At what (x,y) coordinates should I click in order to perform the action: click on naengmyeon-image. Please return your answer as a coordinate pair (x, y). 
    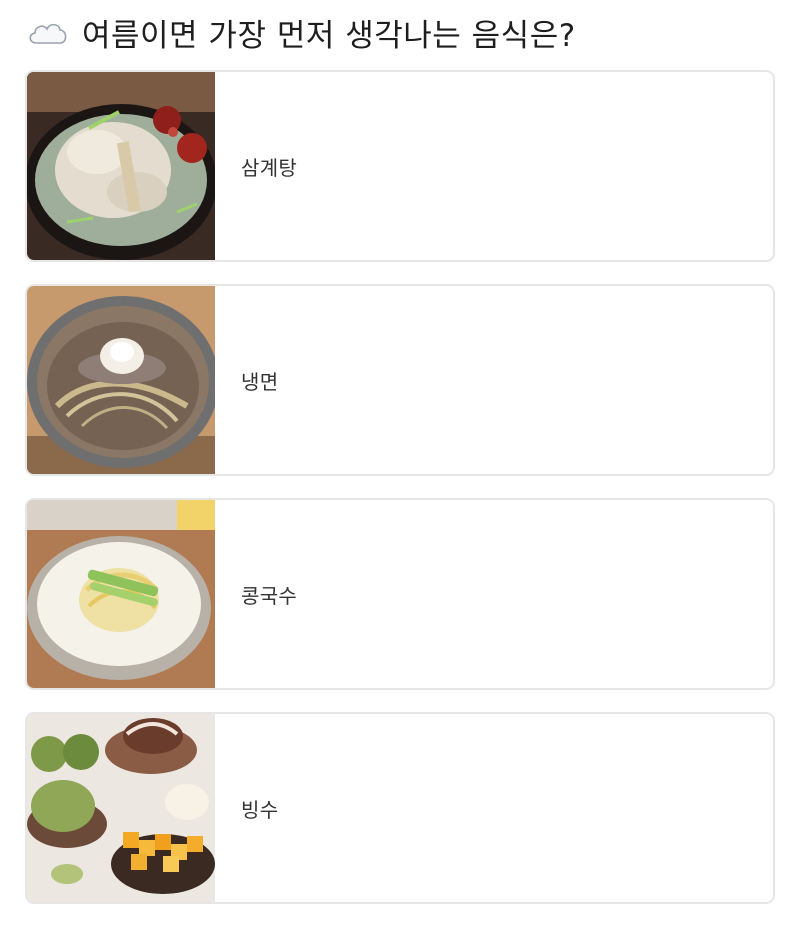
    Looking at the image, I should click on (121, 380).